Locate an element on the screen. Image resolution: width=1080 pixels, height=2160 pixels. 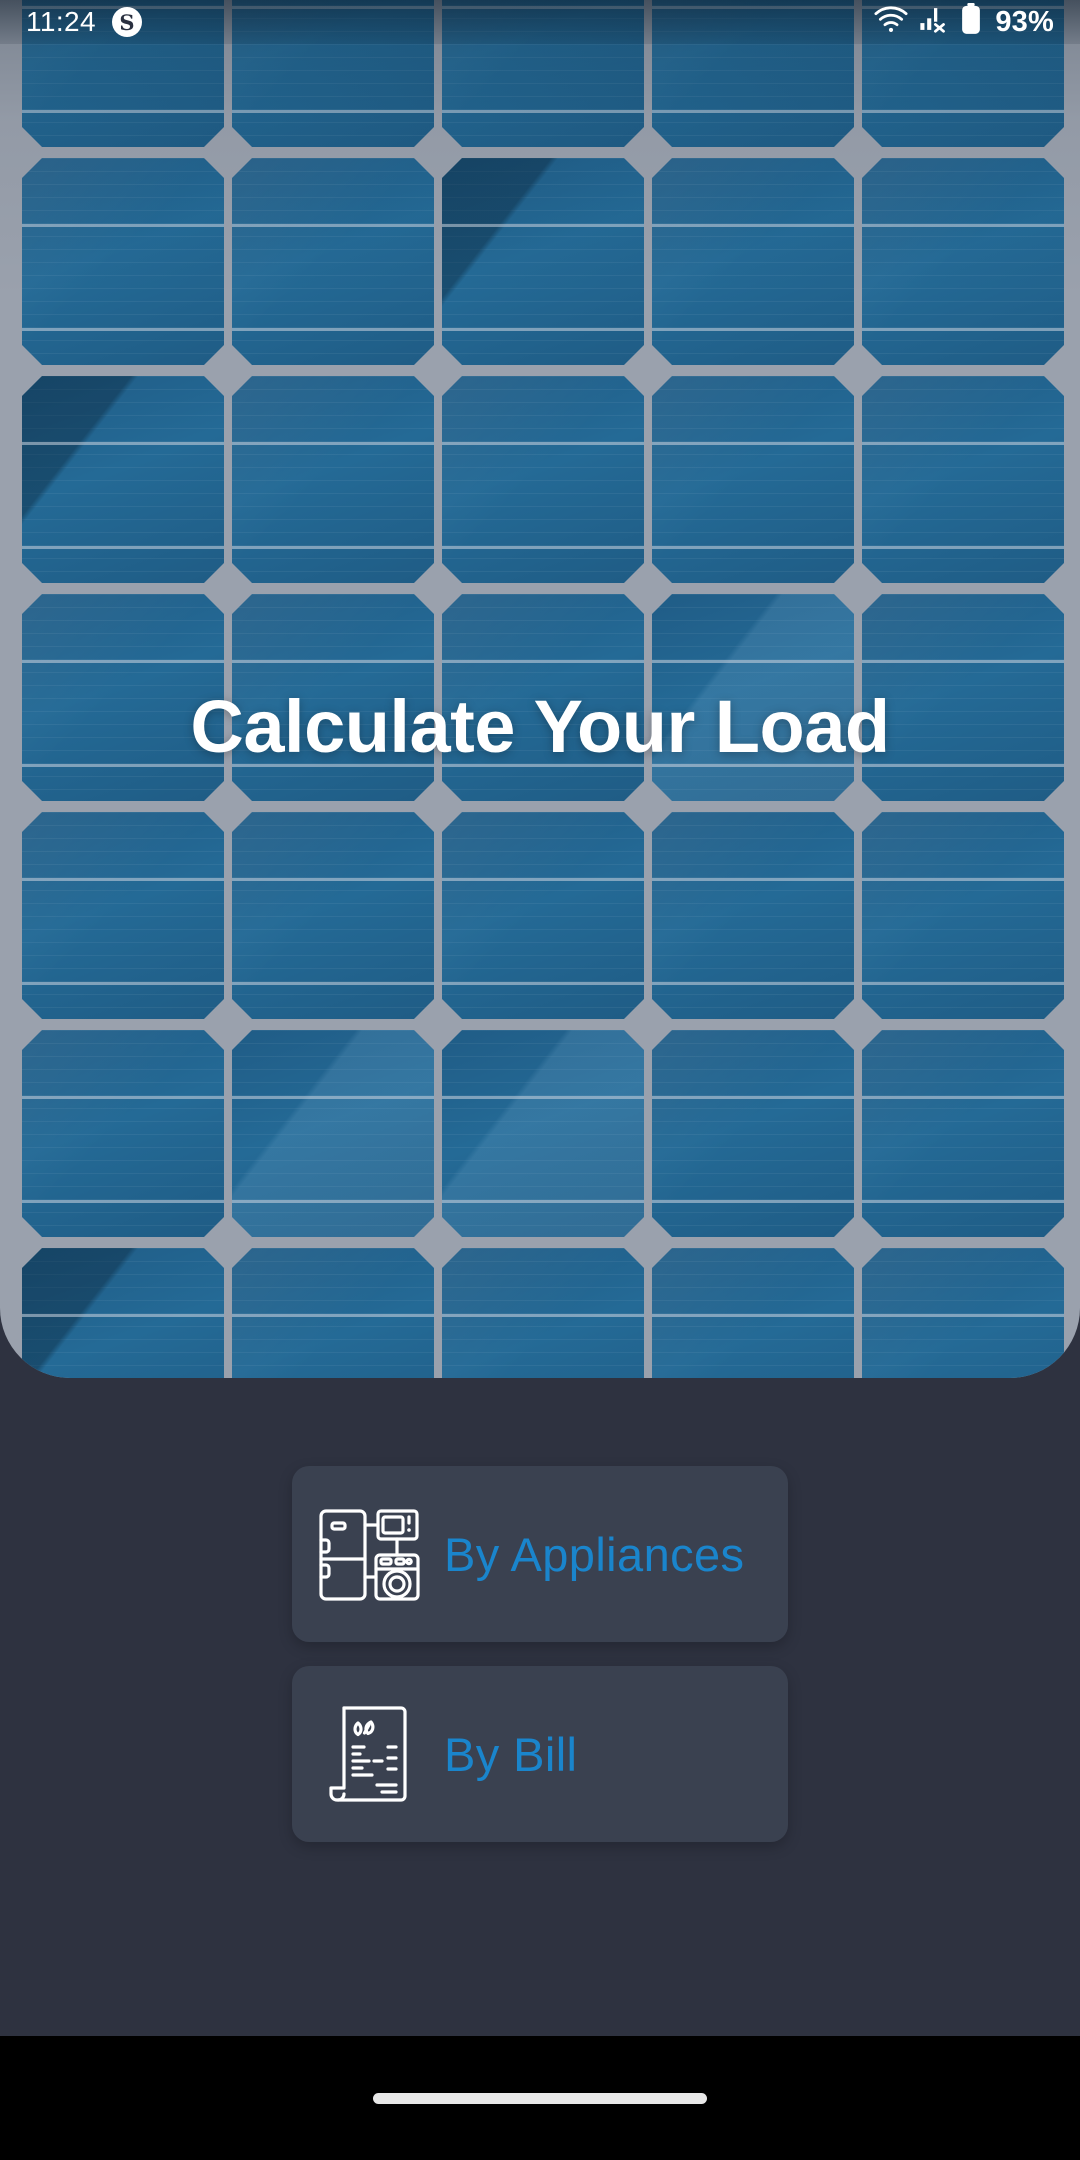
by-appliances-button: By Appliances is located at coordinates (540, 1554).